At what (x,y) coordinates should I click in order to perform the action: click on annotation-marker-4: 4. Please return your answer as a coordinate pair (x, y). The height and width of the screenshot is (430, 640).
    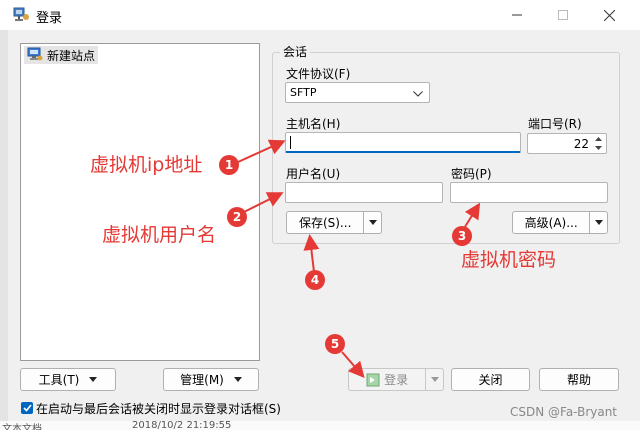
    Looking at the image, I should click on (315, 280).